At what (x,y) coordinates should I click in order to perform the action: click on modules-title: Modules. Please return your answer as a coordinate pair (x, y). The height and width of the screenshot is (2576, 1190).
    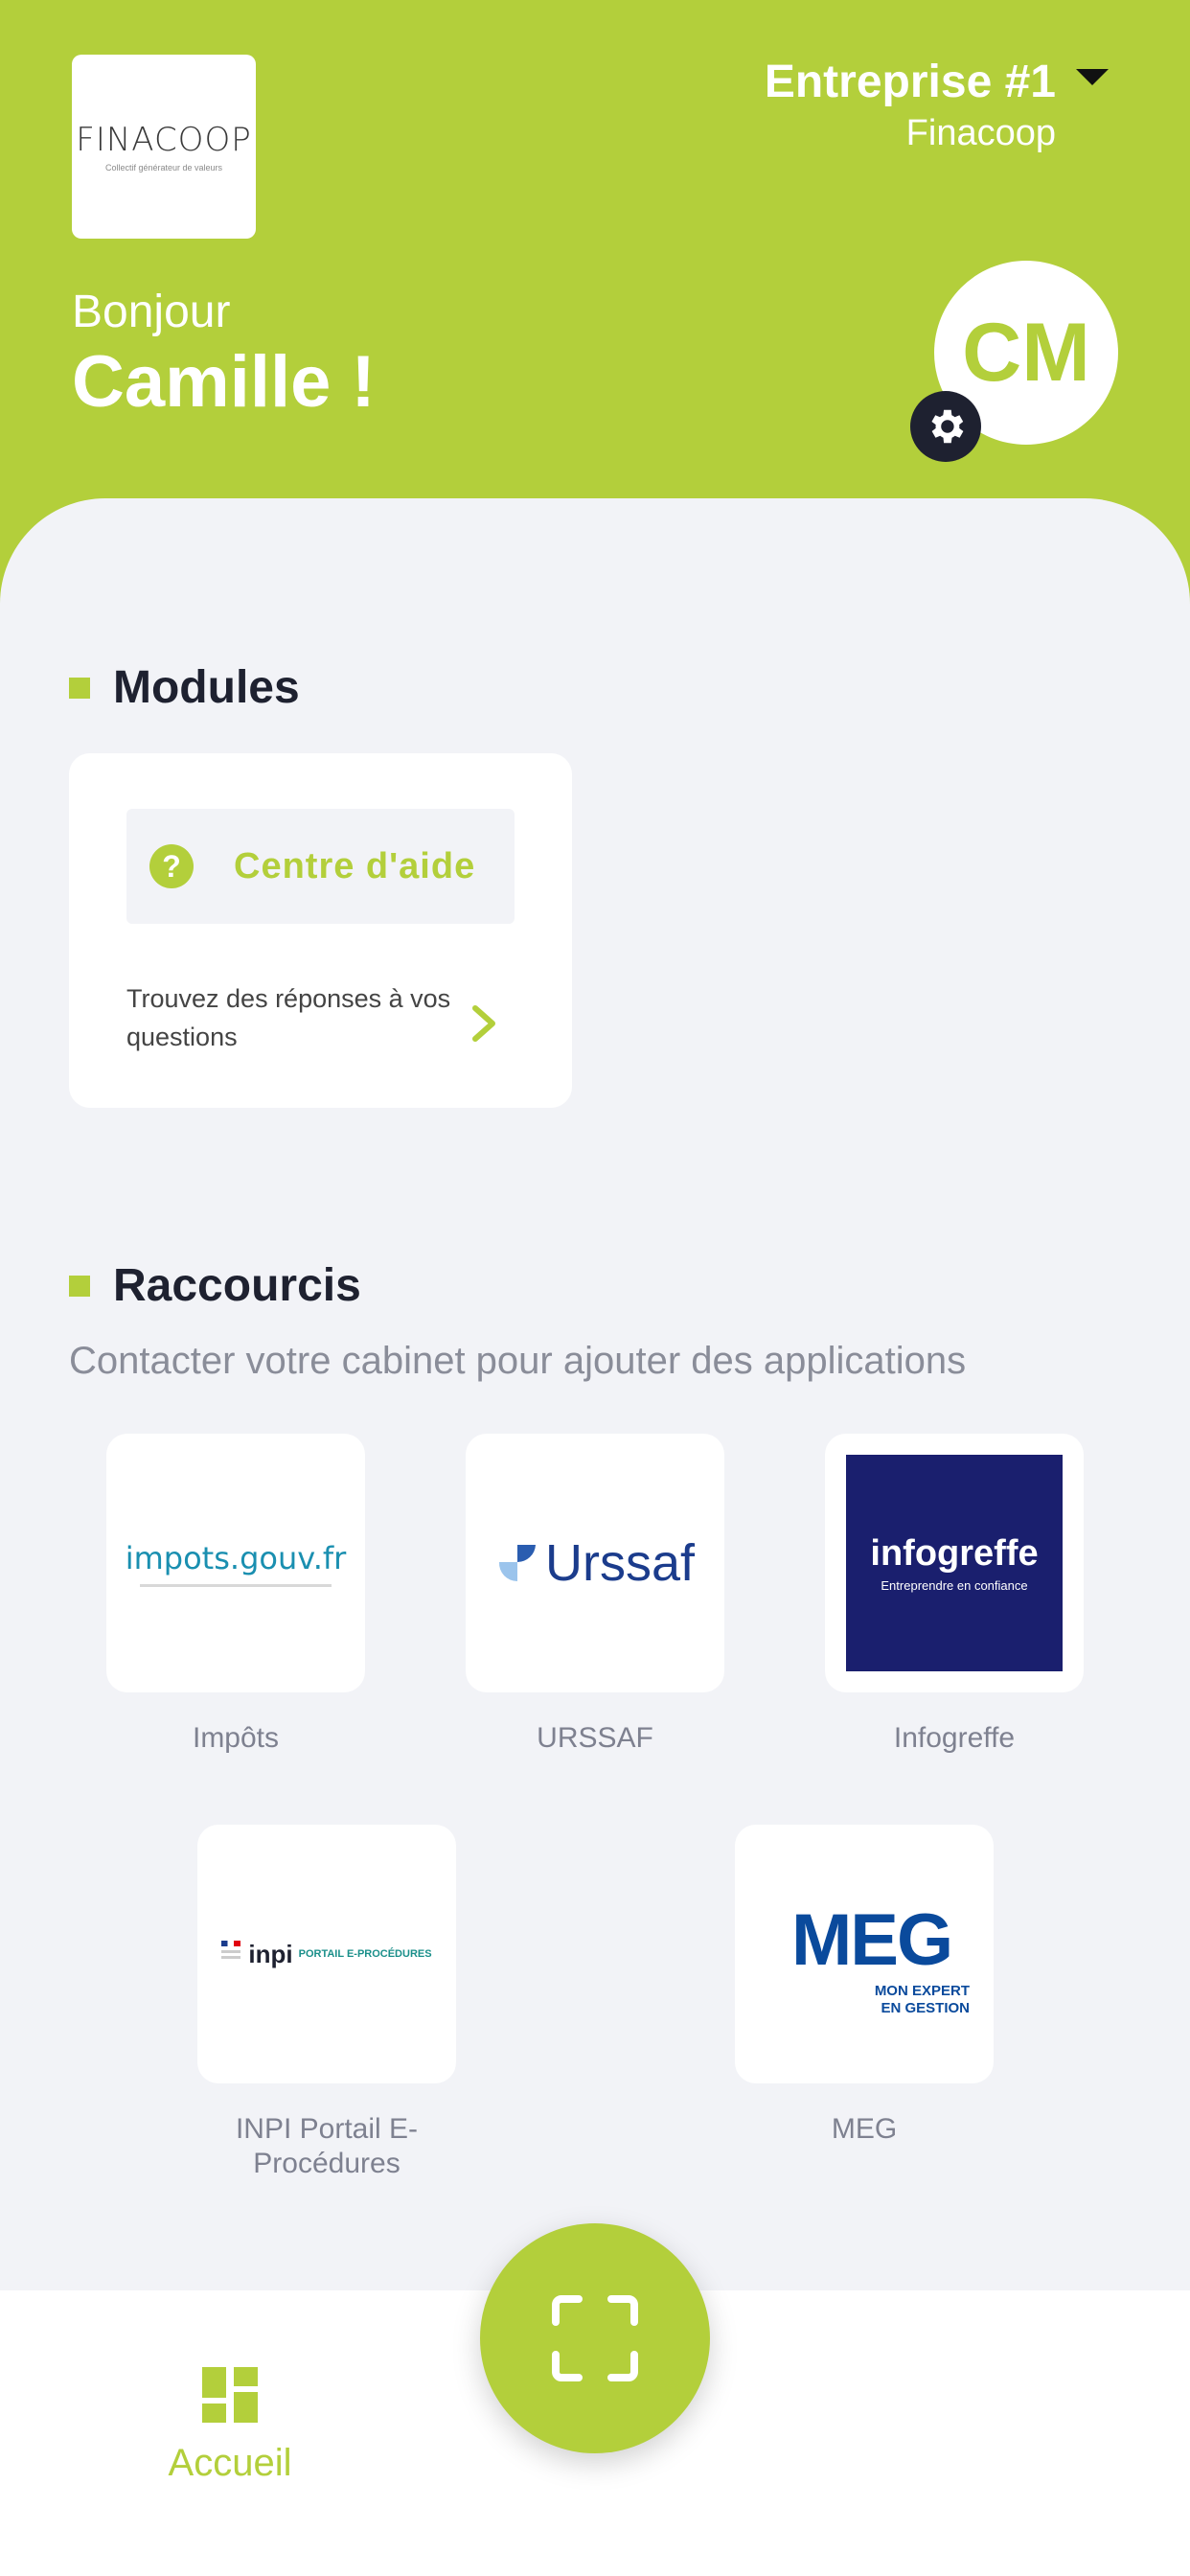
    Looking at the image, I should click on (207, 688).